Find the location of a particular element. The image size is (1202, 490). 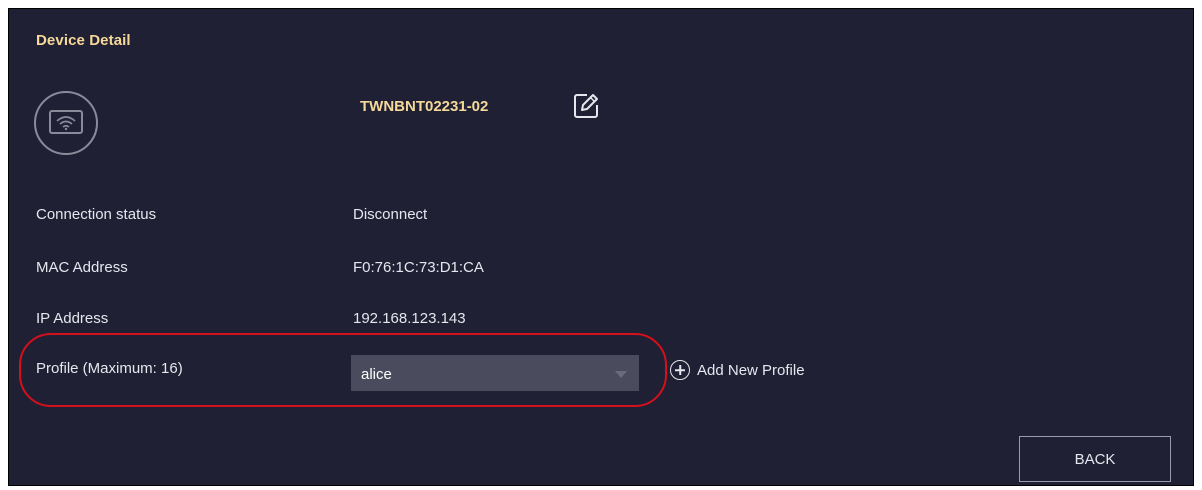

add-new-profile-label: Add New Profile is located at coordinates (751, 370).